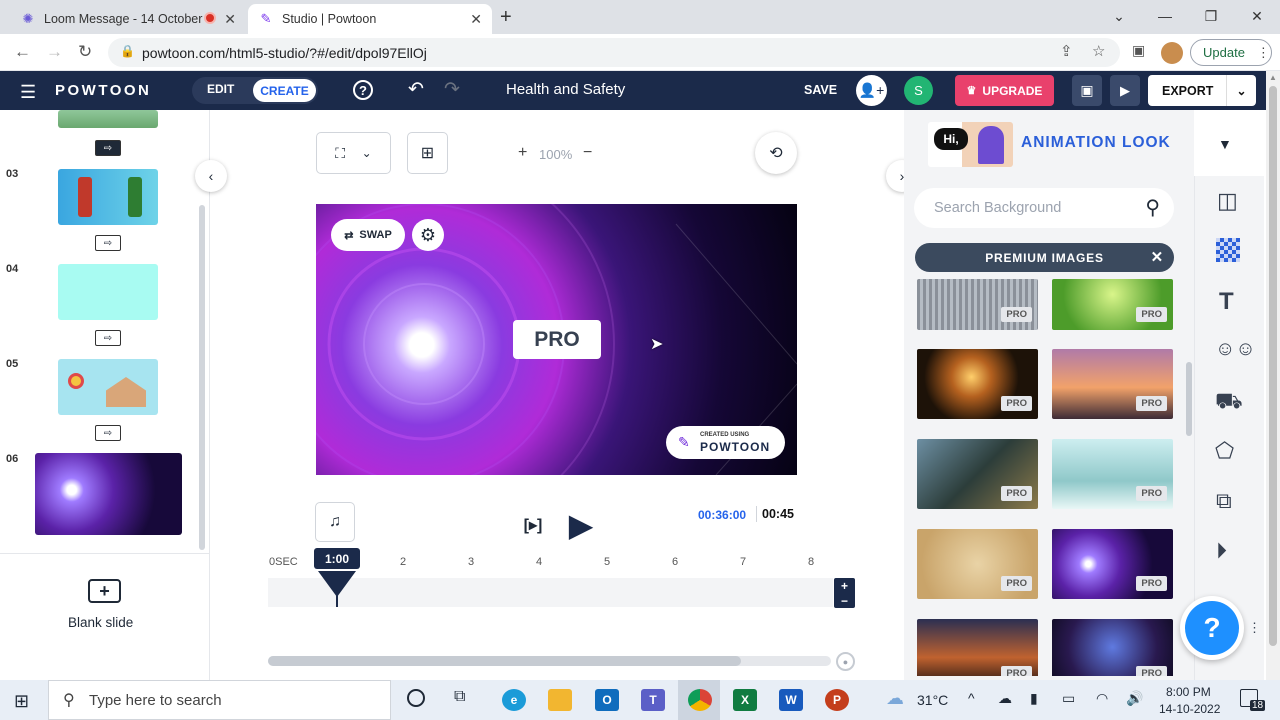 Image resolution: width=1280 pixels, height=720 pixels. What do you see at coordinates (587, 153) in the screenshot?
I see `zoom-out-icon: −` at bounding box center [587, 153].